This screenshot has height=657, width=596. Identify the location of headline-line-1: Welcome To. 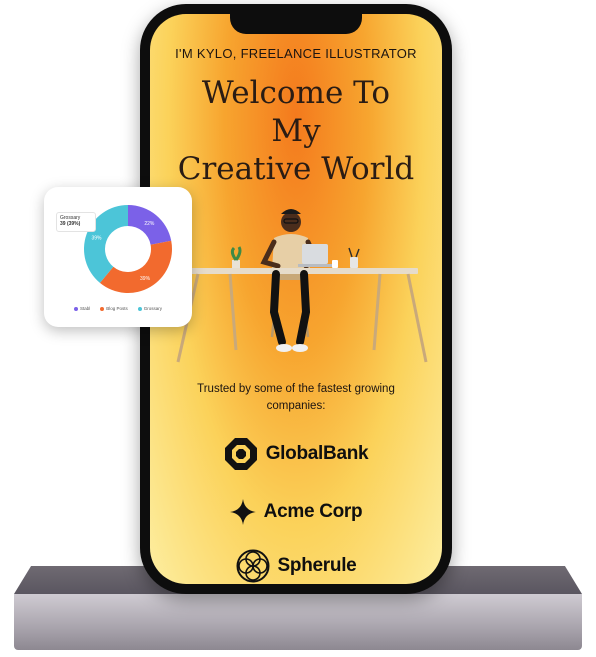
(296, 93).